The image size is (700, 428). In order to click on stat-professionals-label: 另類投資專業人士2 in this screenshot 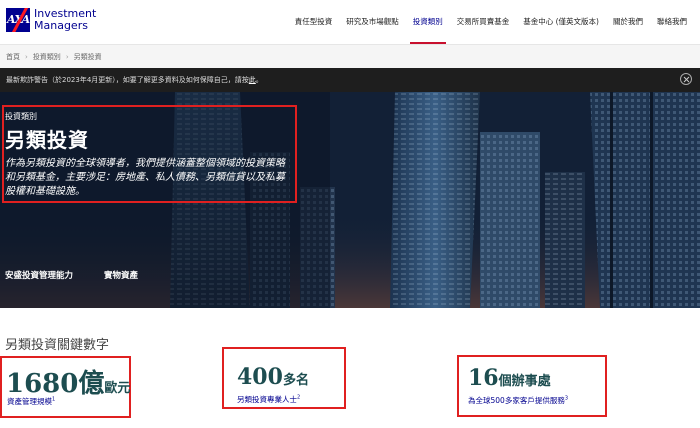, I will do `click(268, 399)`.